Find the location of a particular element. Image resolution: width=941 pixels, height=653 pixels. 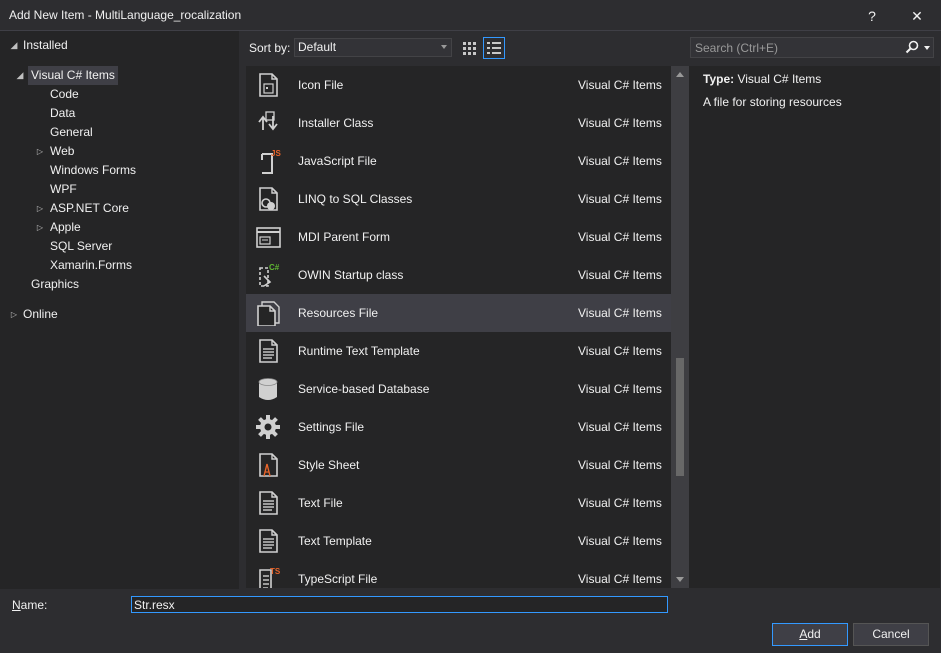

item-name: Text Template is located at coordinates (335, 541).